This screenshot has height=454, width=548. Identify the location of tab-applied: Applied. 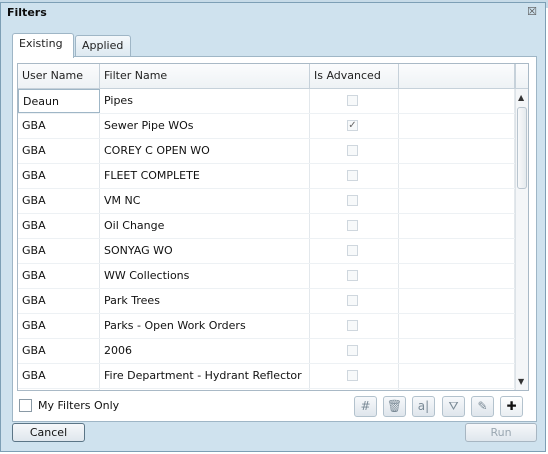
(103, 45).